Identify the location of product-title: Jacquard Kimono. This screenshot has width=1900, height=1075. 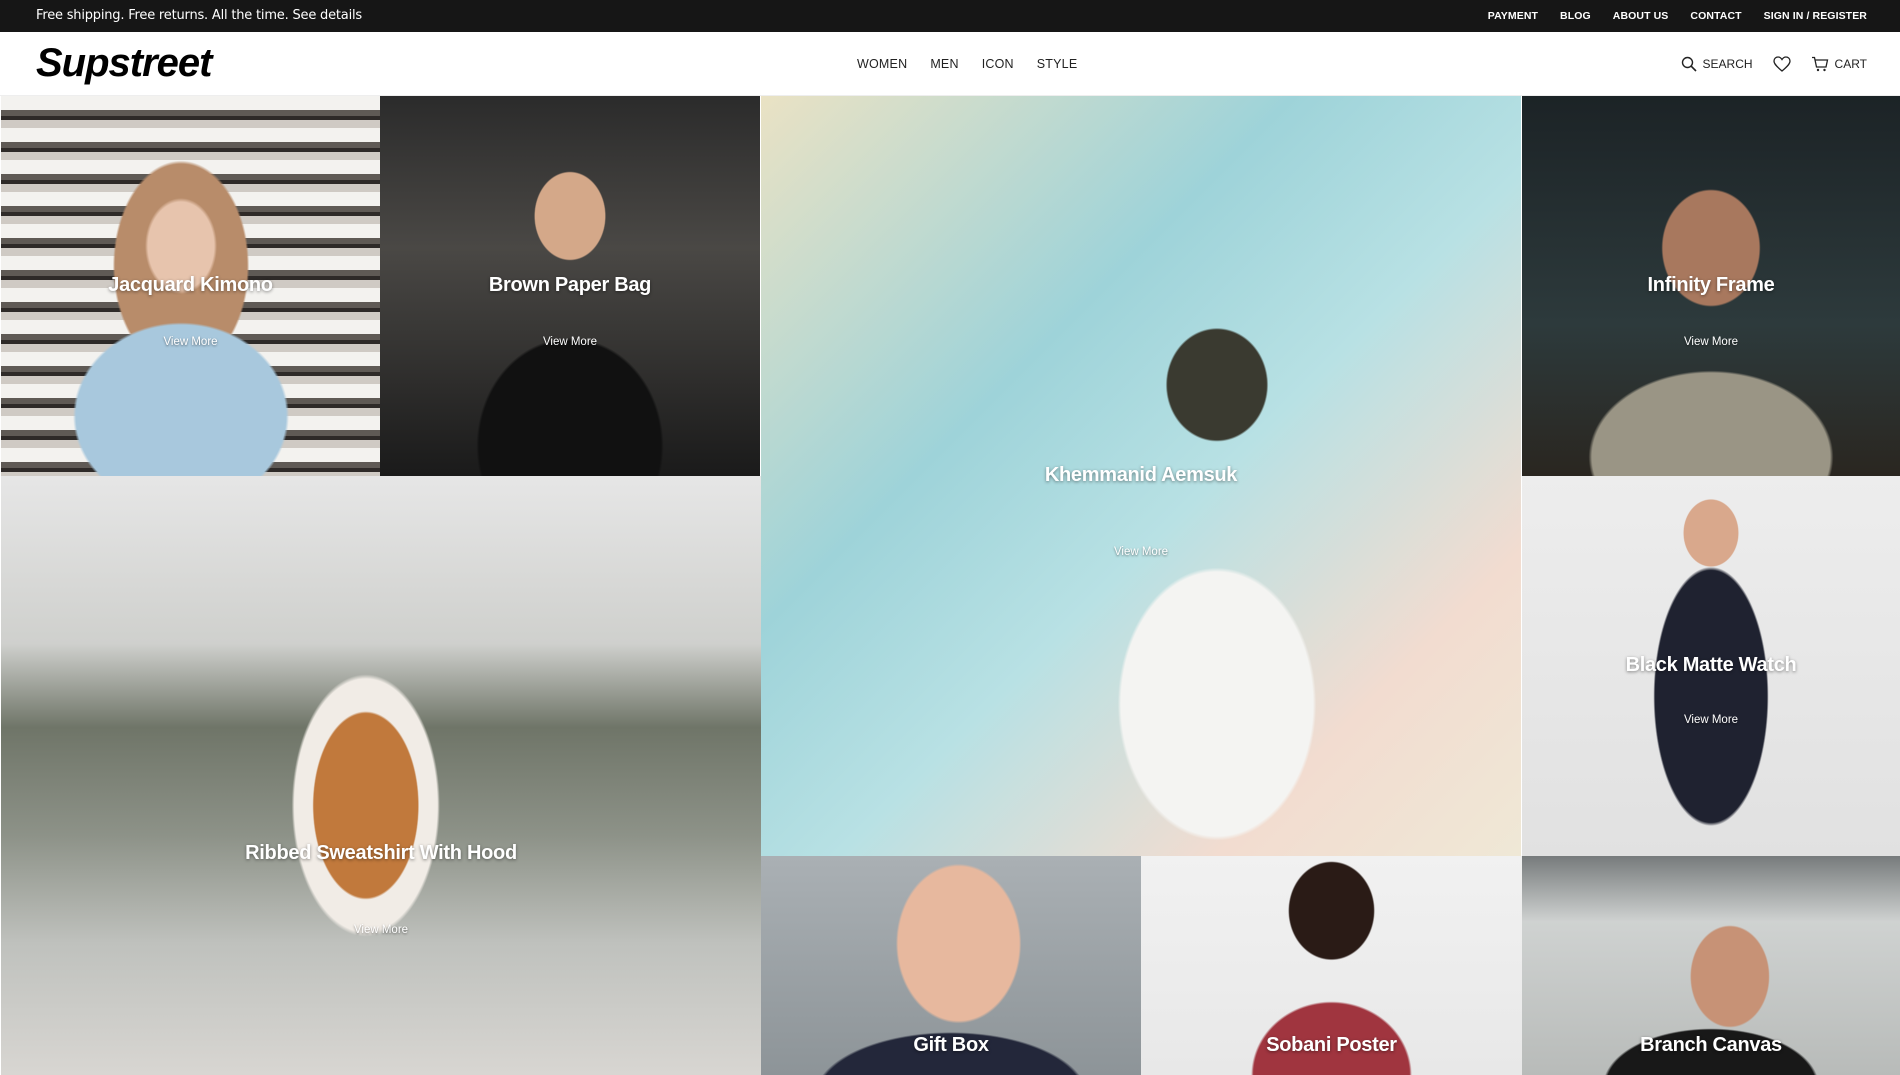
(190, 285).